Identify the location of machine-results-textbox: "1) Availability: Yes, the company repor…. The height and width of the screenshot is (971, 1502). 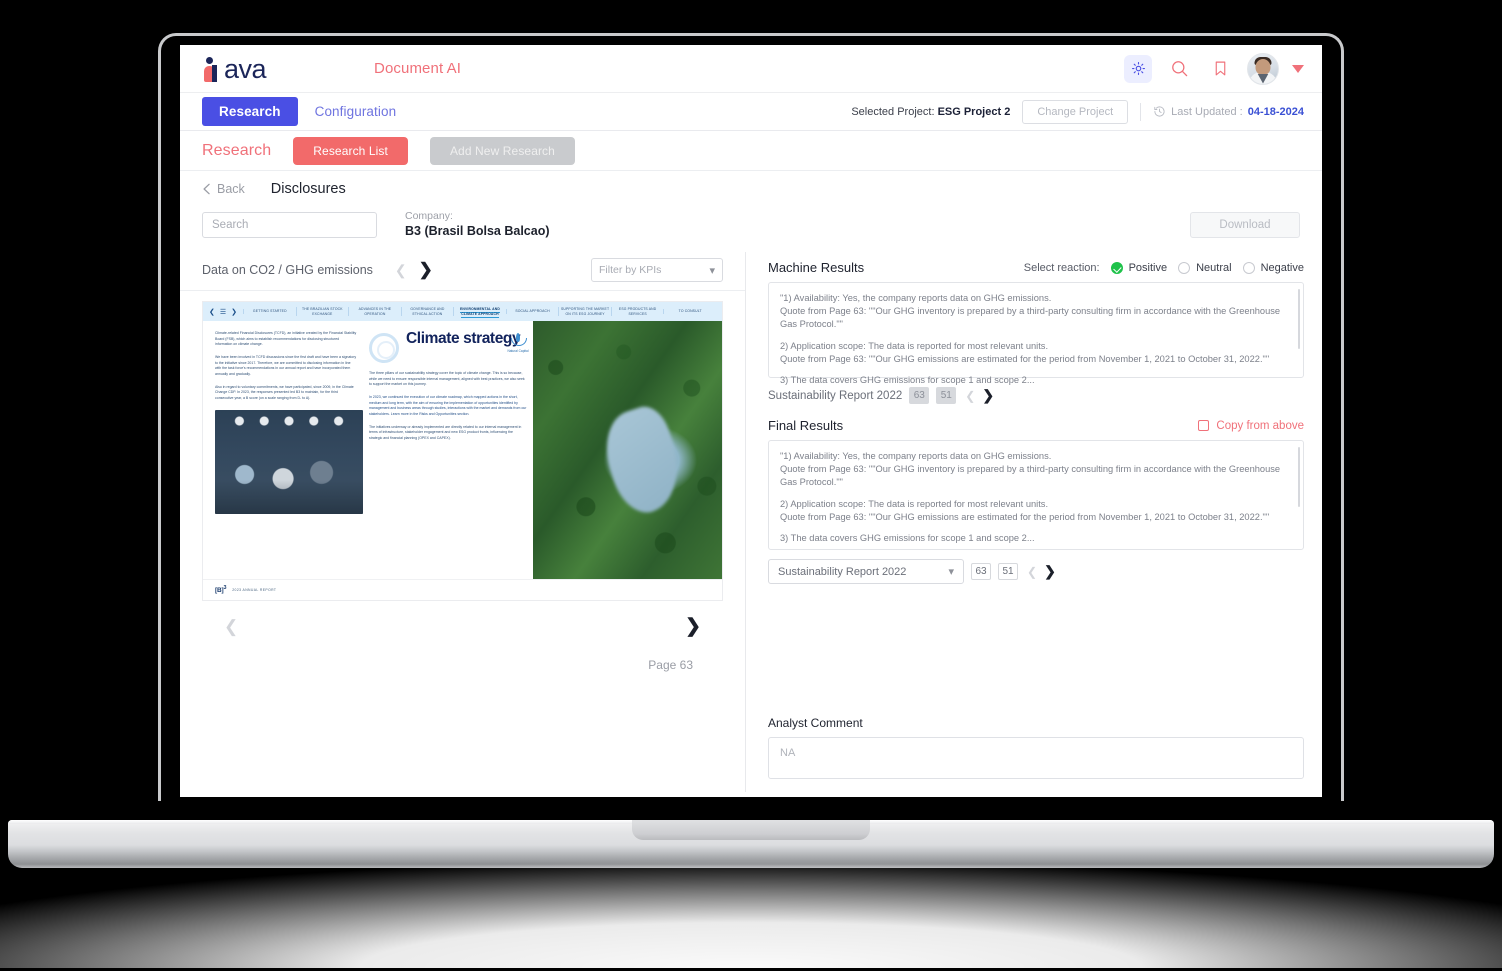
(1036, 333).